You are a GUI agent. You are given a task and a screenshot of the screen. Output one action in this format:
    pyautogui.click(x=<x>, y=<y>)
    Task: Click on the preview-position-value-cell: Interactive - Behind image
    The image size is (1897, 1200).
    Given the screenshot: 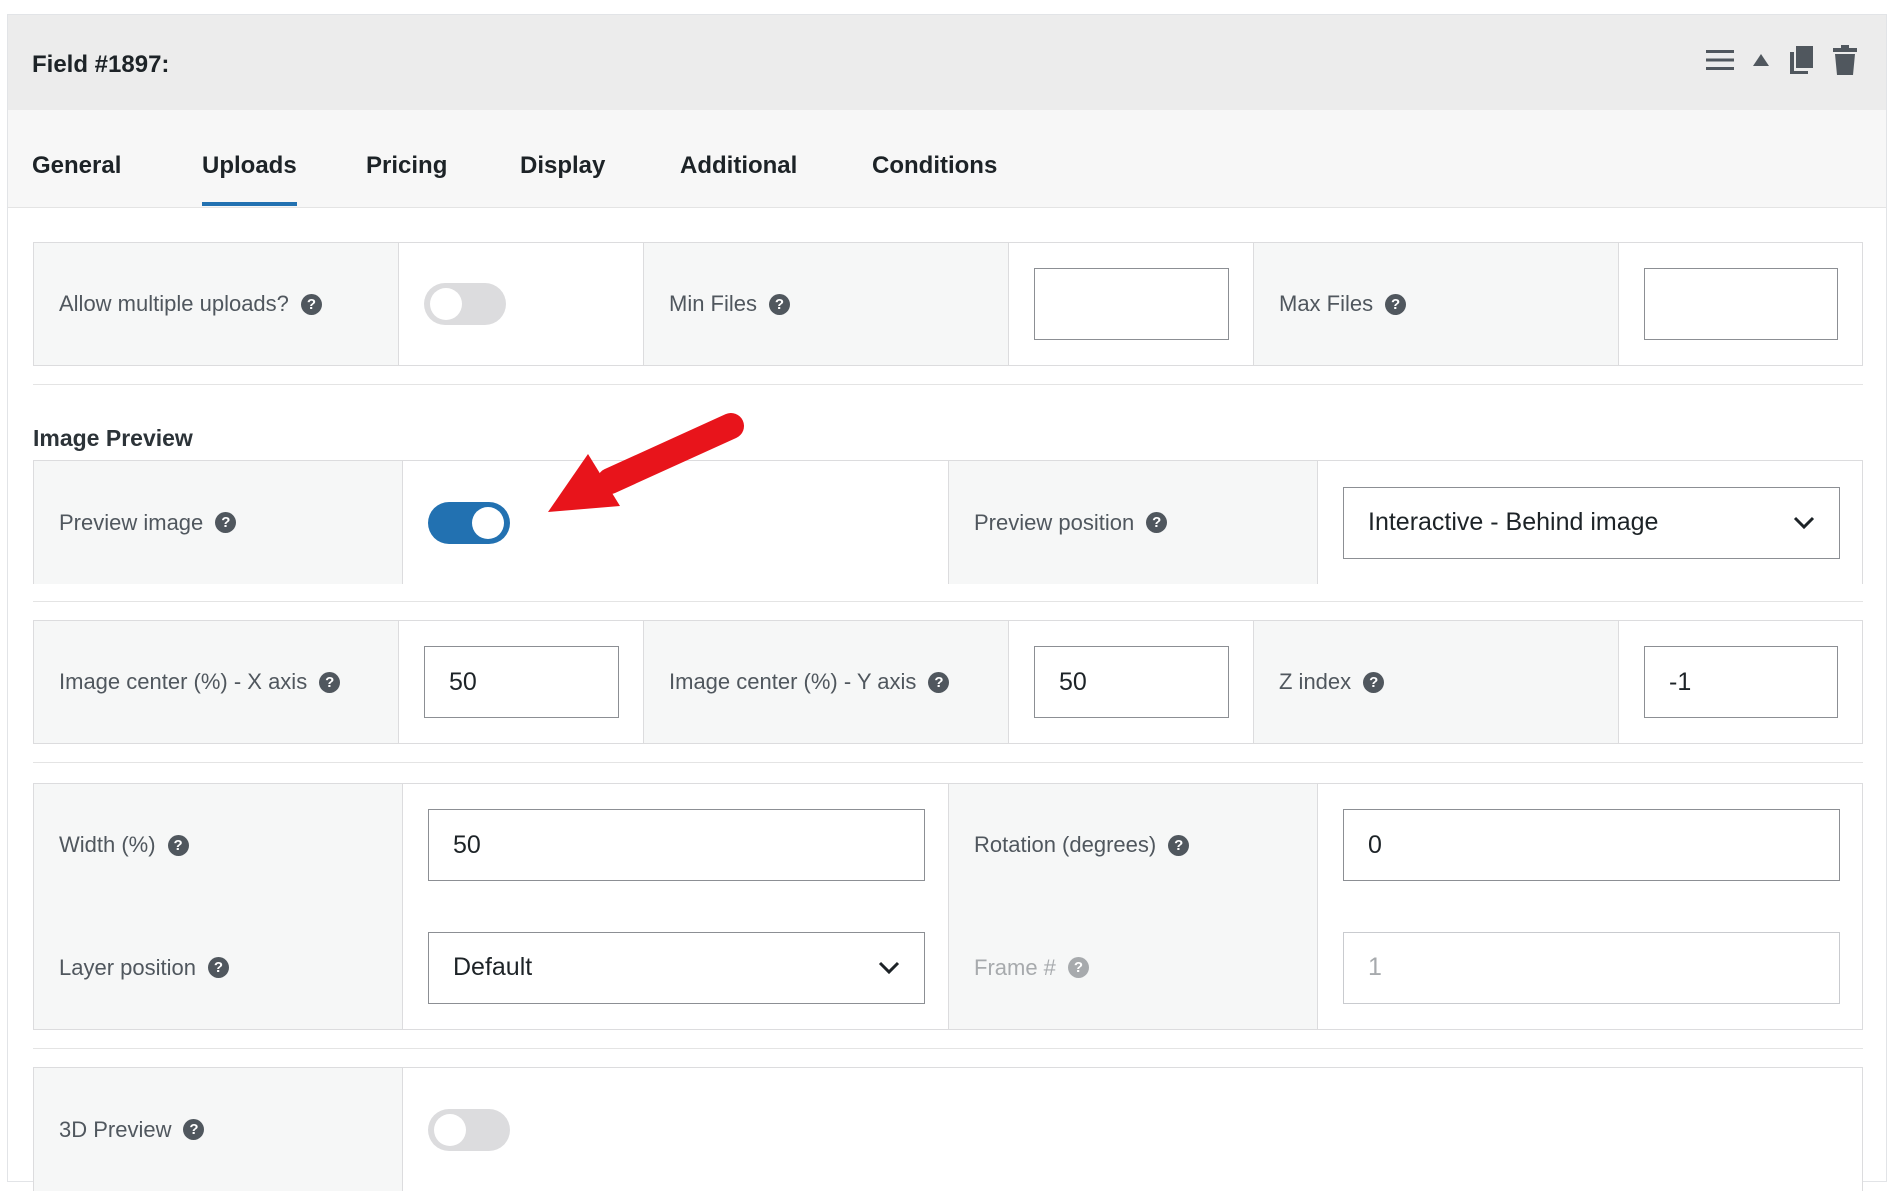 What is the action you would take?
    pyautogui.click(x=1590, y=522)
    